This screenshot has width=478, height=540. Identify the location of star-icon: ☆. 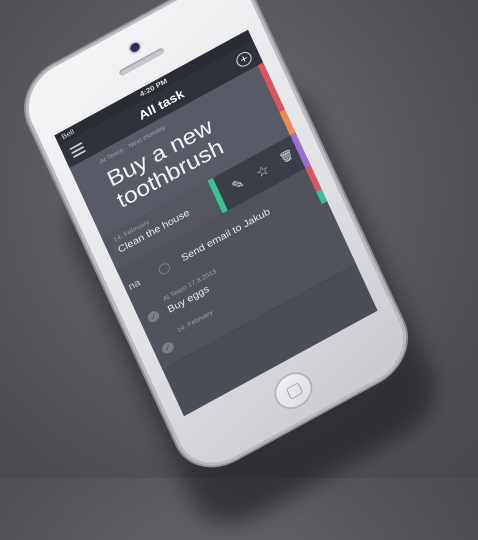
(263, 171).